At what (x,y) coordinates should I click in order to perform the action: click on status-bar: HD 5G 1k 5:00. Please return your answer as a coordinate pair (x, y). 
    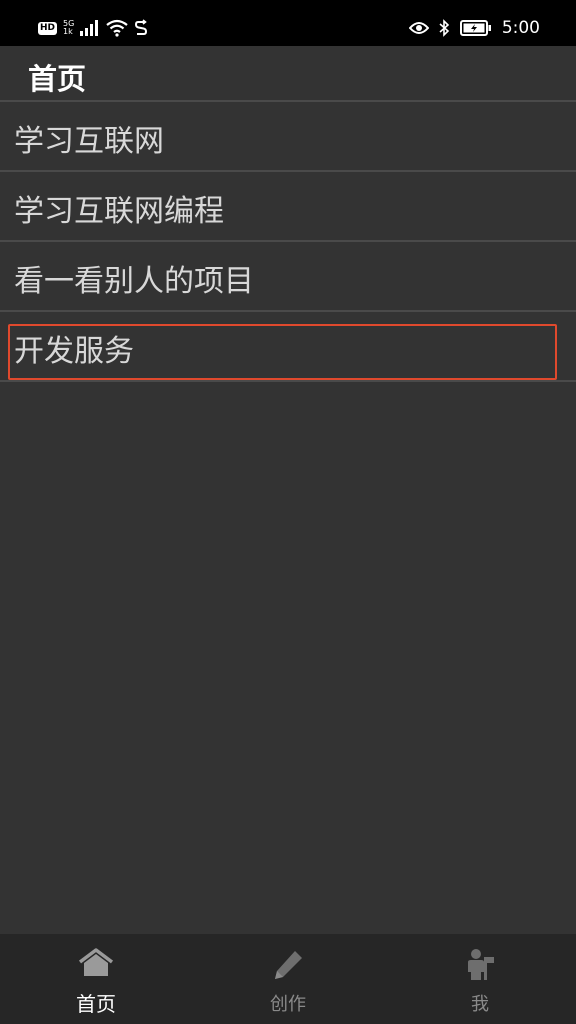
    Looking at the image, I should click on (288, 23).